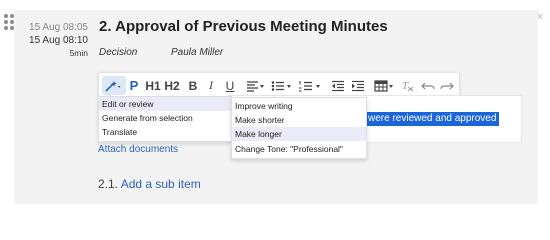 The width and height of the screenshot is (550, 240). Describe the element at coordinates (58, 27) in the screenshot. I see `start-time: 15 Aug 08:05` at that location.